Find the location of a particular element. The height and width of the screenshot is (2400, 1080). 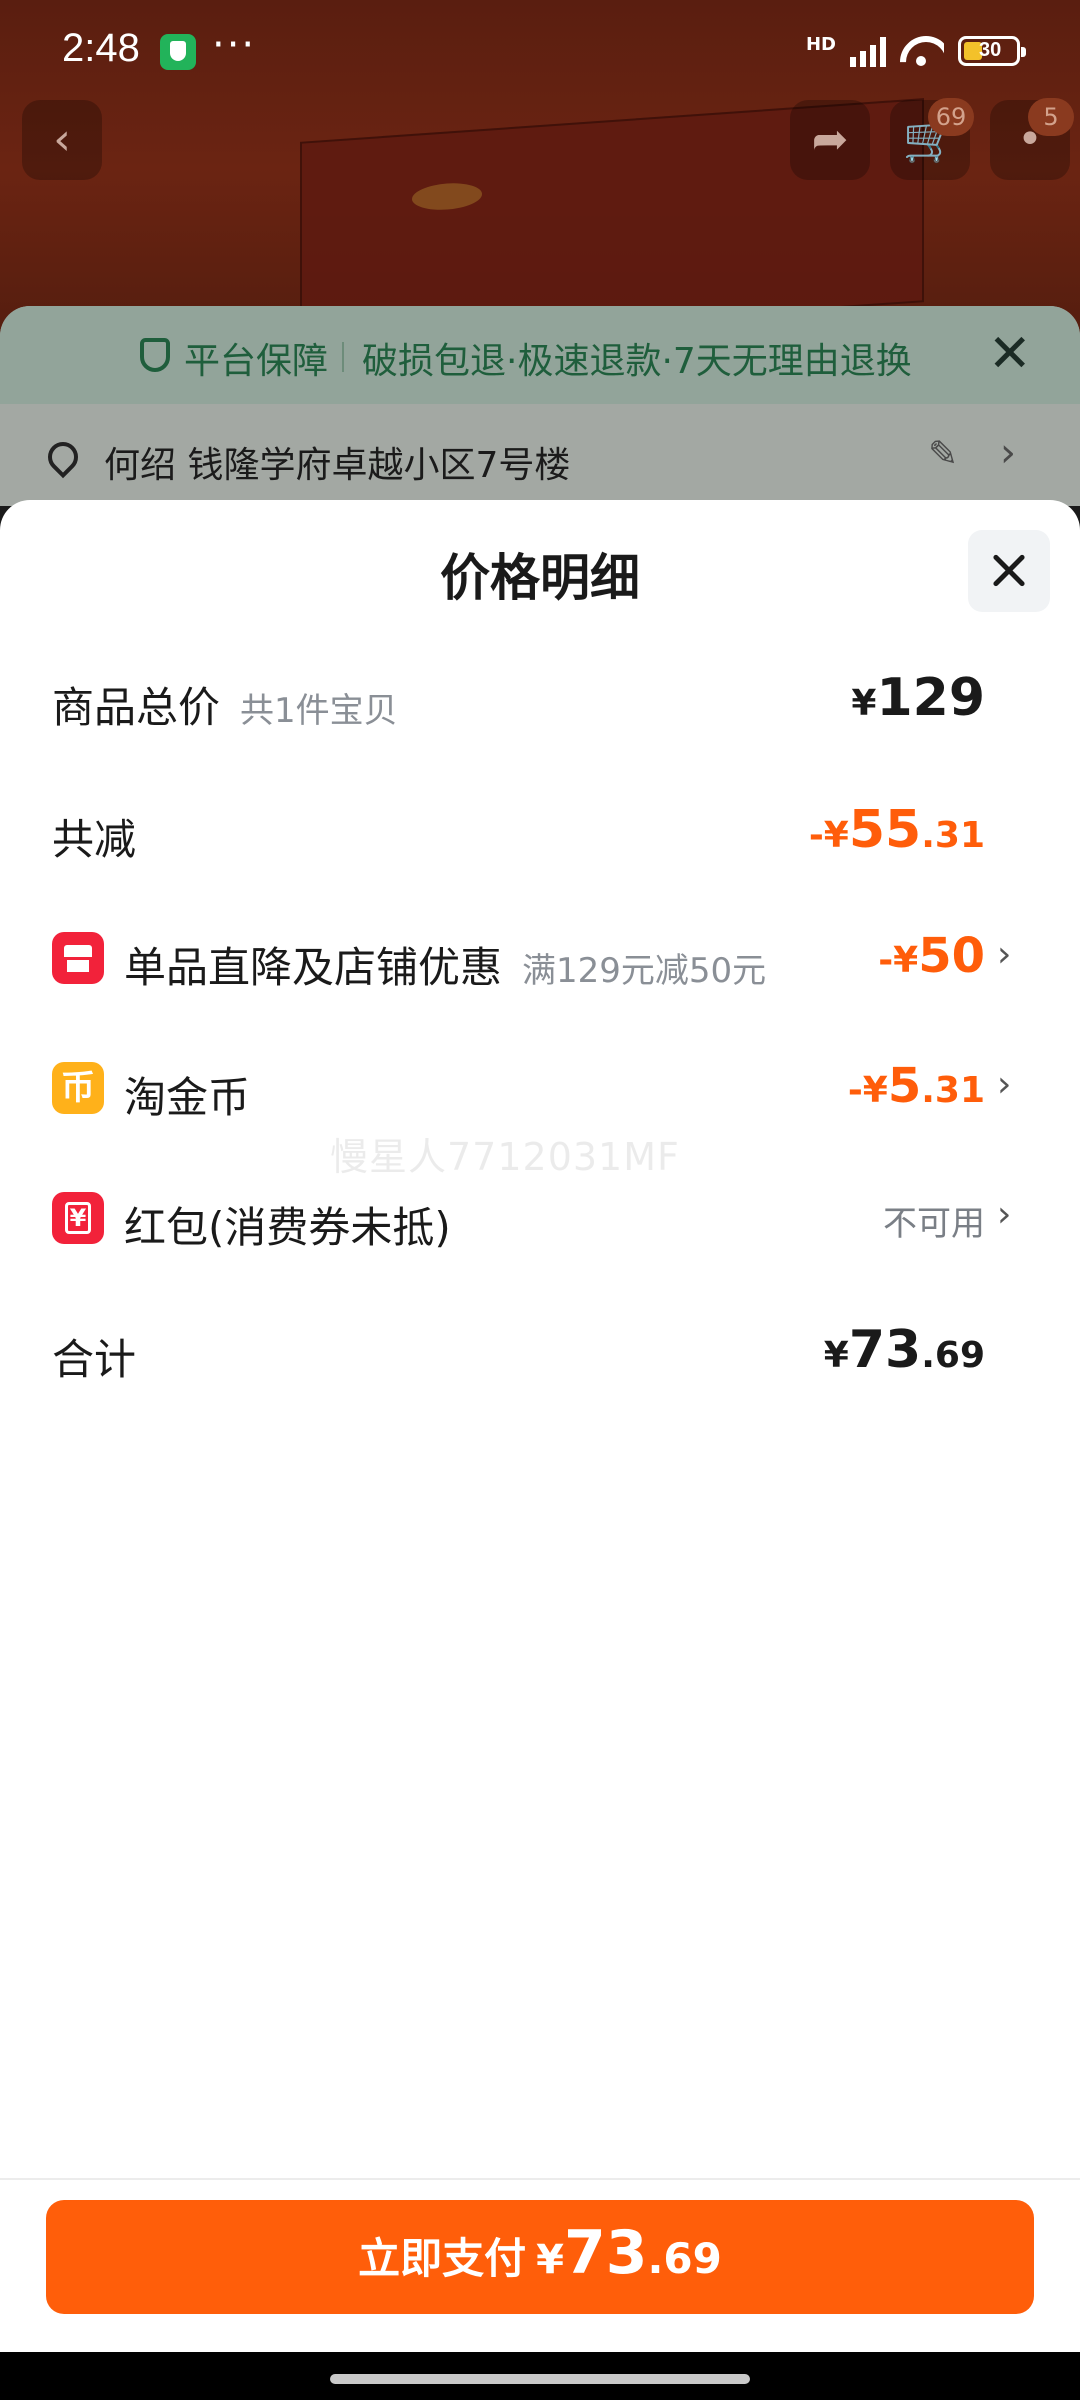

watermark: 慢星人7712031MF is located at coordinates (505, 1157).